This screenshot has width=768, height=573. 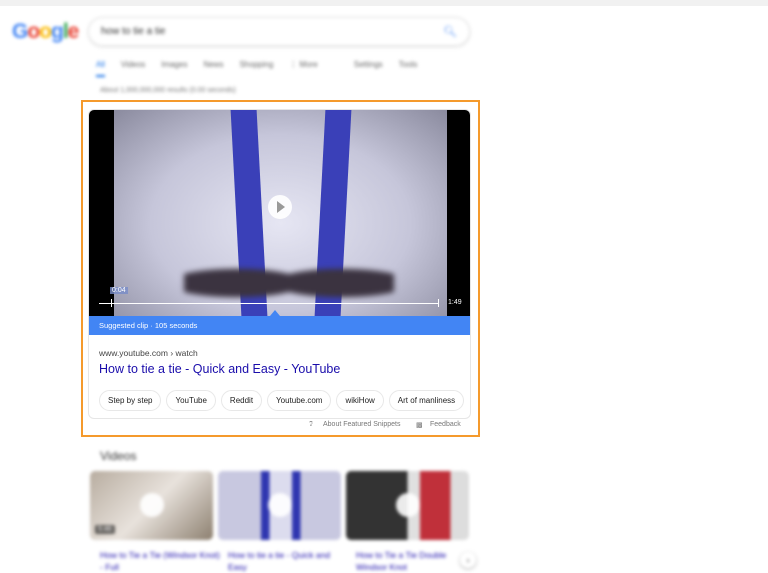 What do you see at coordinates (160, 561) in the screenshot?
I see `video-title-link: How to Tie a Tie (Windsor Knot) - Full` at bounding box center [160, 561].